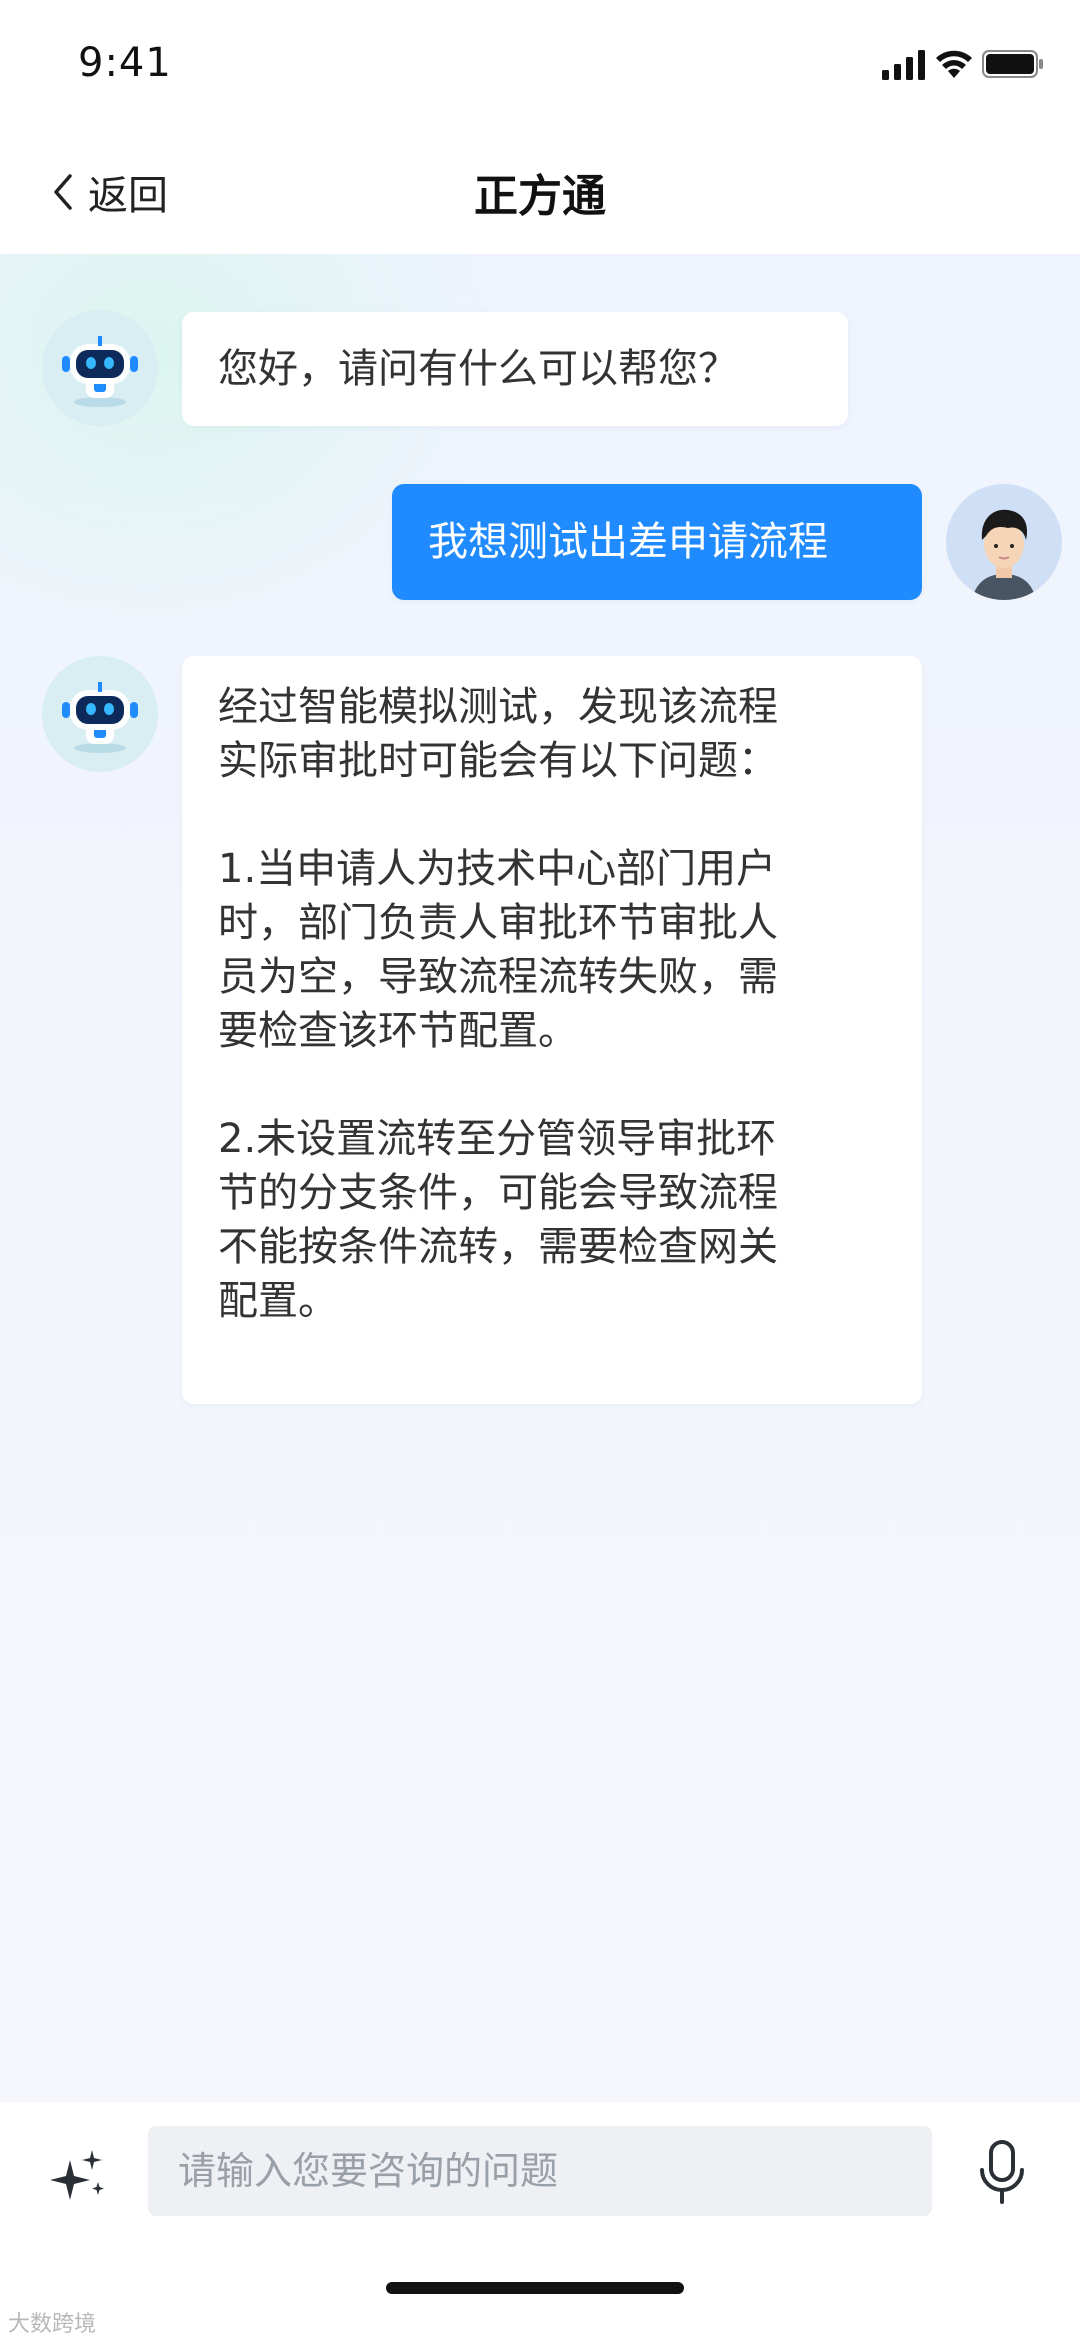  Describe the element at coordinates (903, 65) in the screenshot. I see `signal-icon` at that location.